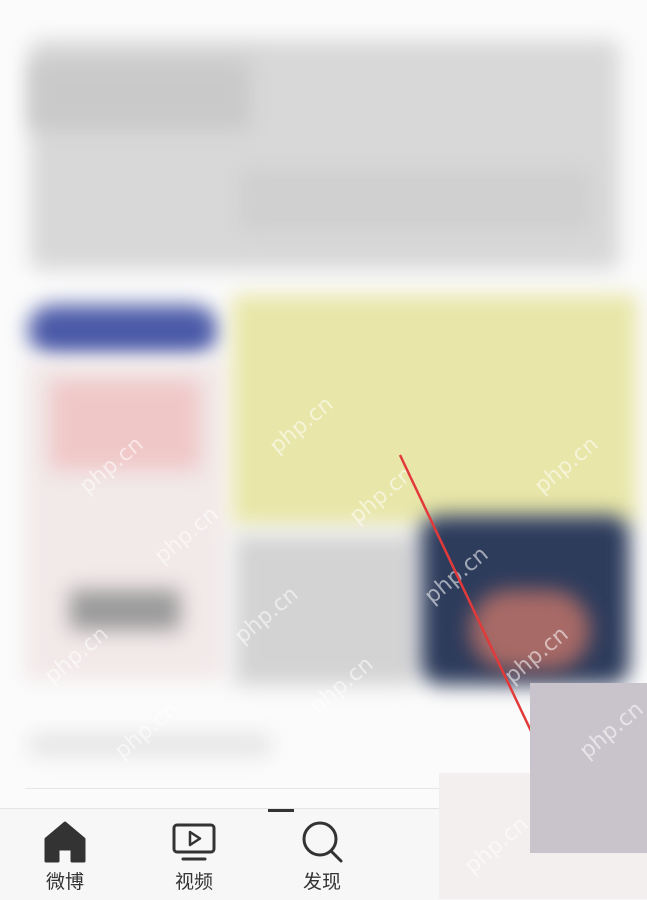 Image resolution: width=647 pixels, height=900 pixels. What do you see at coordinates (321, 882) in the screenshot?
I see `nav-label: 发现` at bounding box center [321, 882].